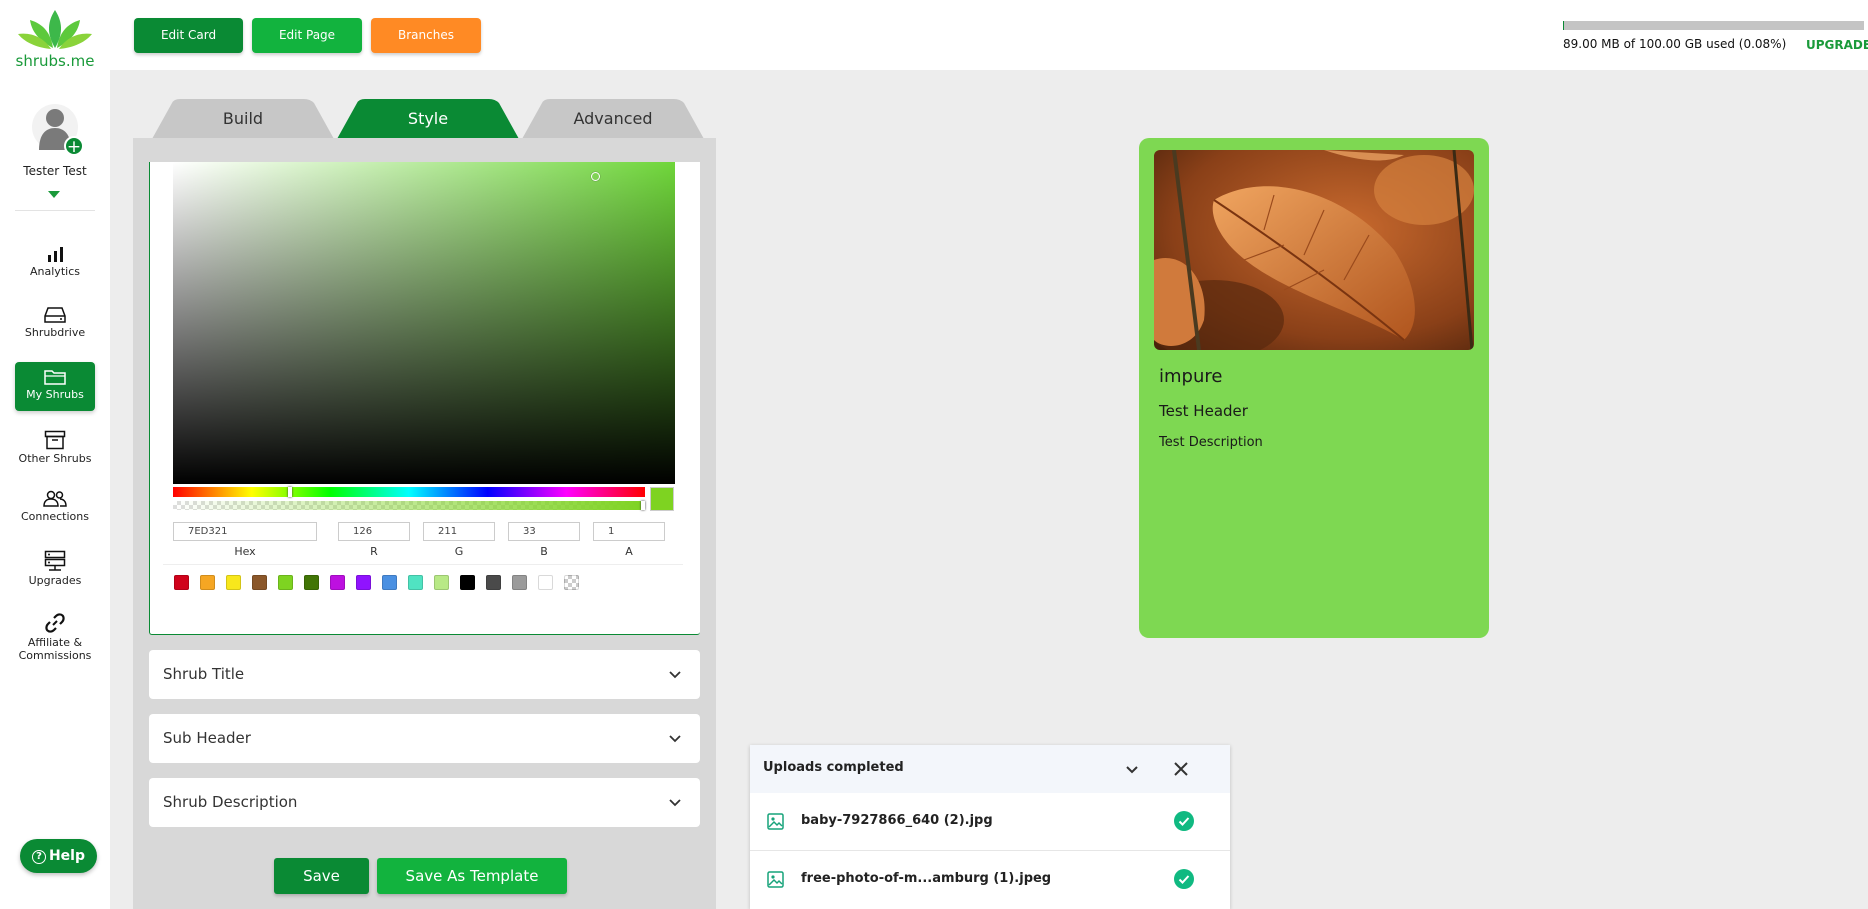  I want to click on tab-style: Style, so click(428, 119).